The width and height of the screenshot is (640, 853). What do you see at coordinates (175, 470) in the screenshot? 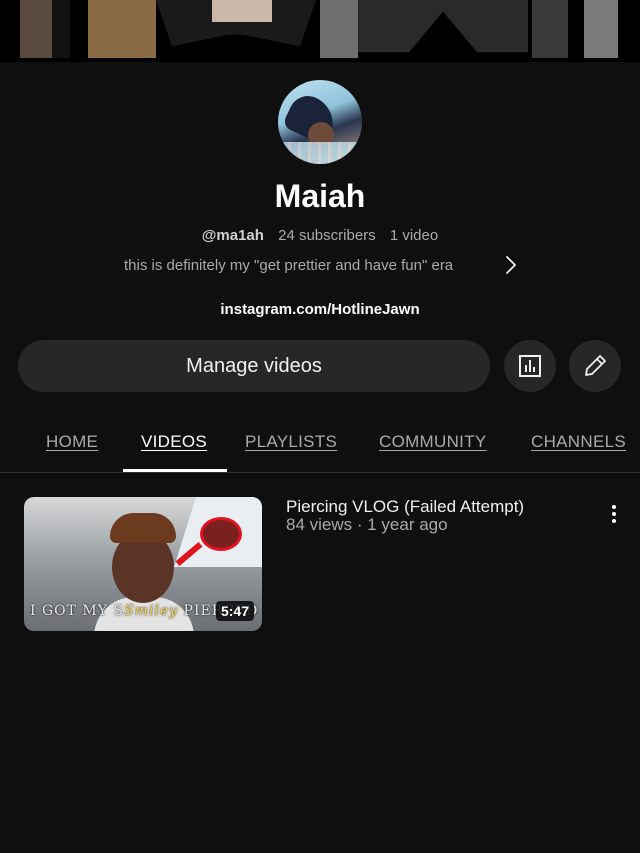
I see `active-tab-indicator` at bounding box center [175, 470].